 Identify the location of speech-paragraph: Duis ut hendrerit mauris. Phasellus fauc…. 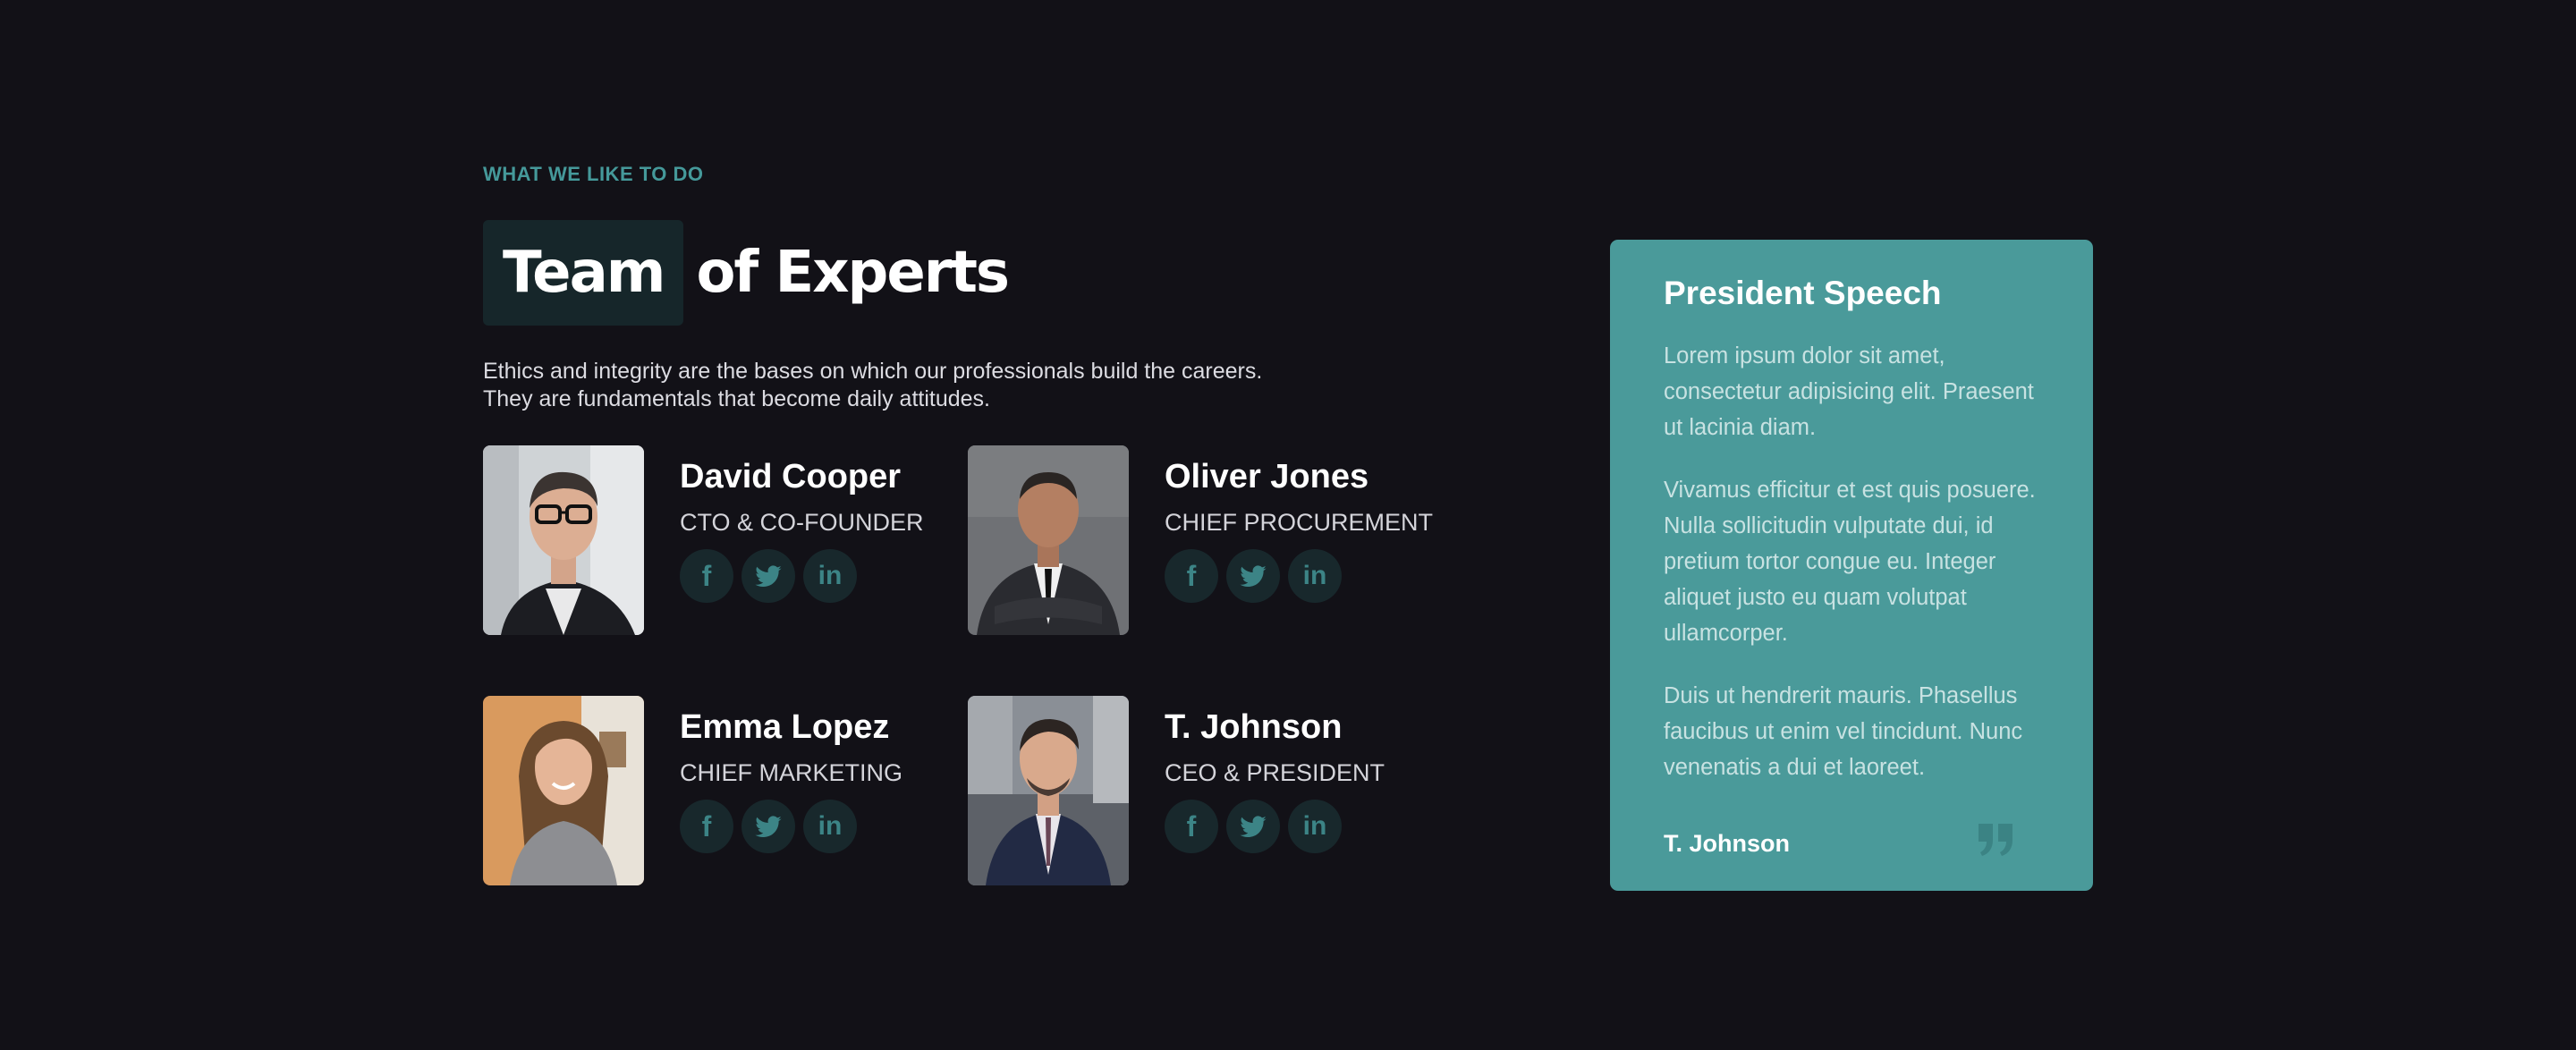
(1843, 731).